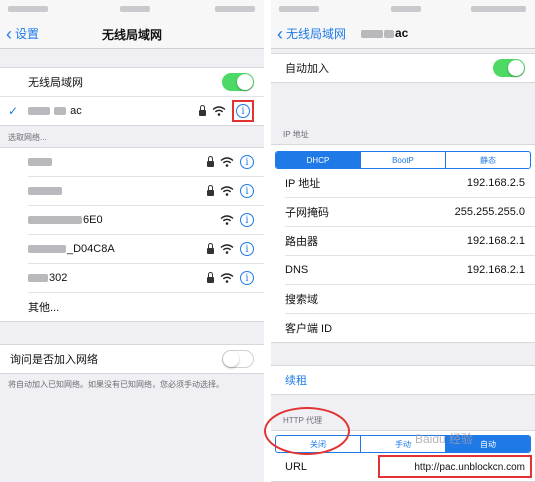 Image resolution: width=535 pixels, height=482 pixels. I want to click on back-button: ‹ 无线局域网, so click(312, 33).